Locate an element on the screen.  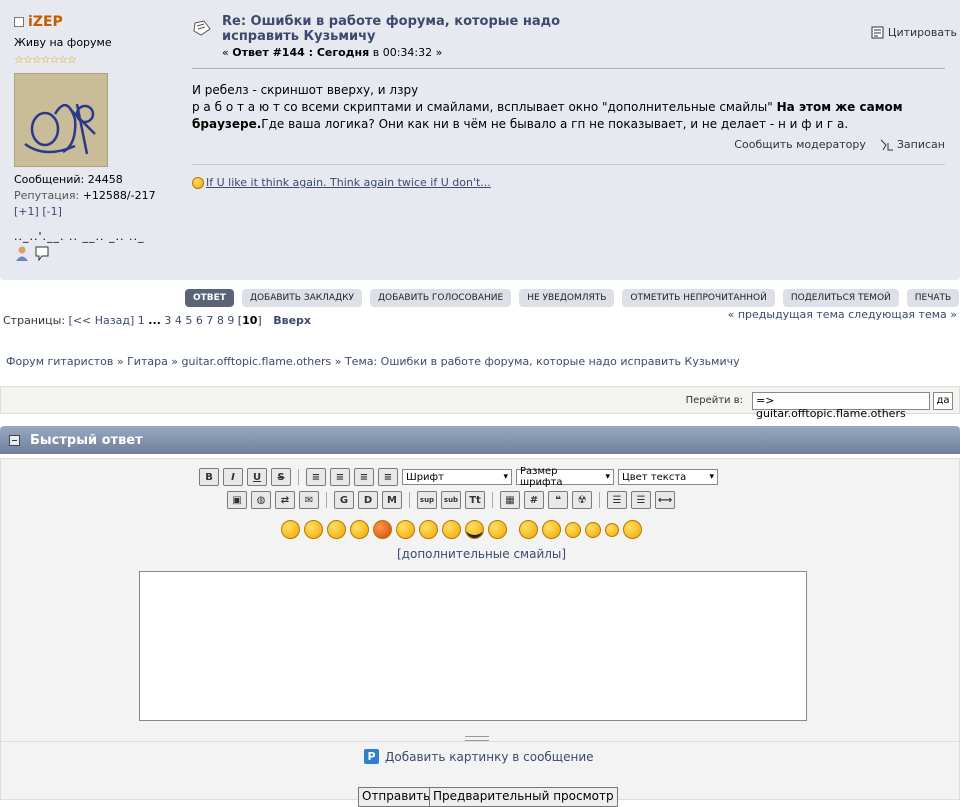
poster-name: iZEP is located at coordinates (99, 22).